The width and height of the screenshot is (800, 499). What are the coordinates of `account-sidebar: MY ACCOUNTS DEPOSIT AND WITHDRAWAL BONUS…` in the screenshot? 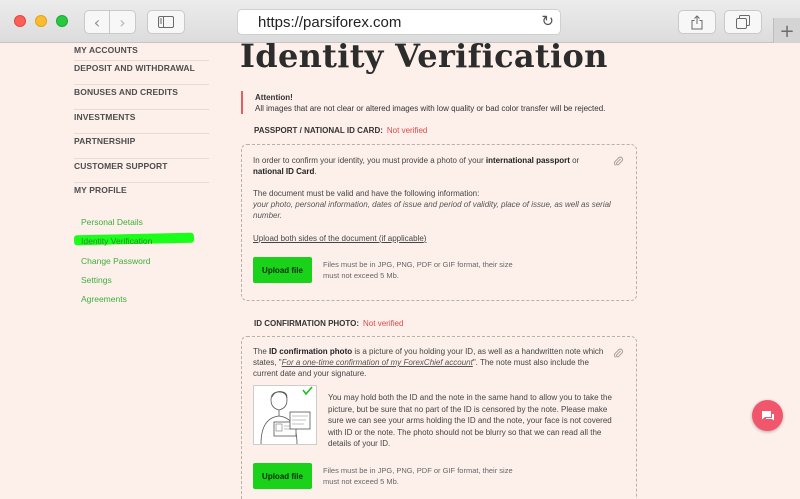 It's located at (141, 125).